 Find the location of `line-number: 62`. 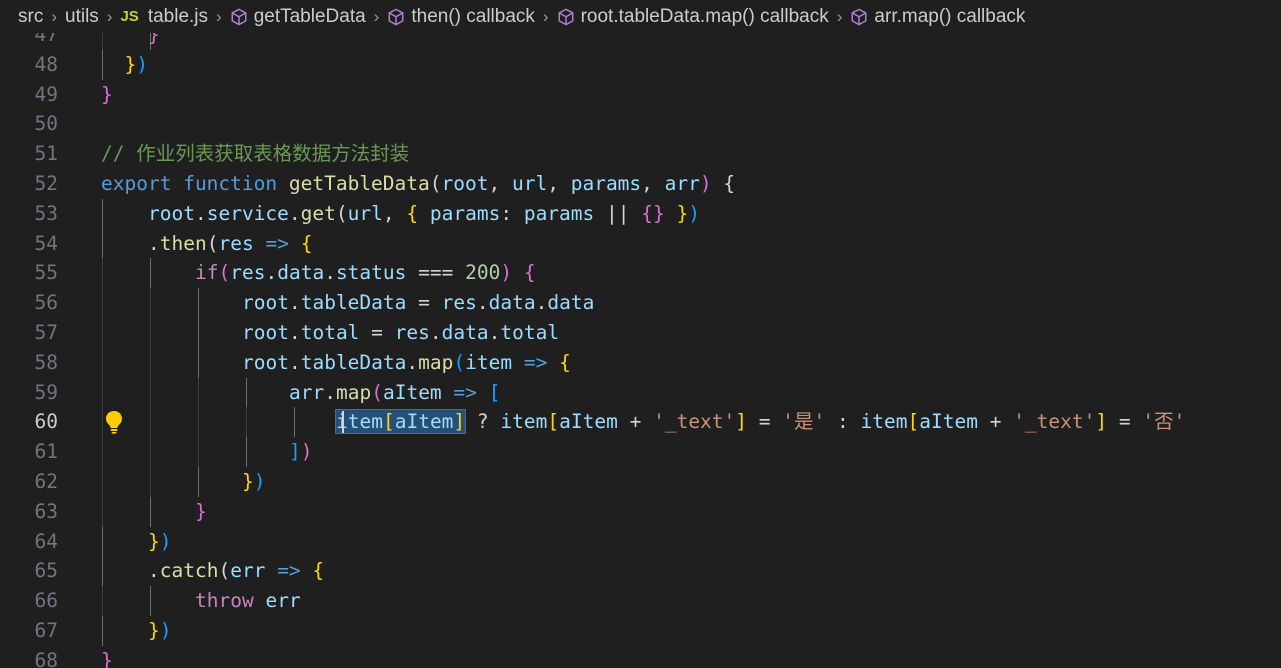

line-number: 62 is located at coordinates (46, 481).